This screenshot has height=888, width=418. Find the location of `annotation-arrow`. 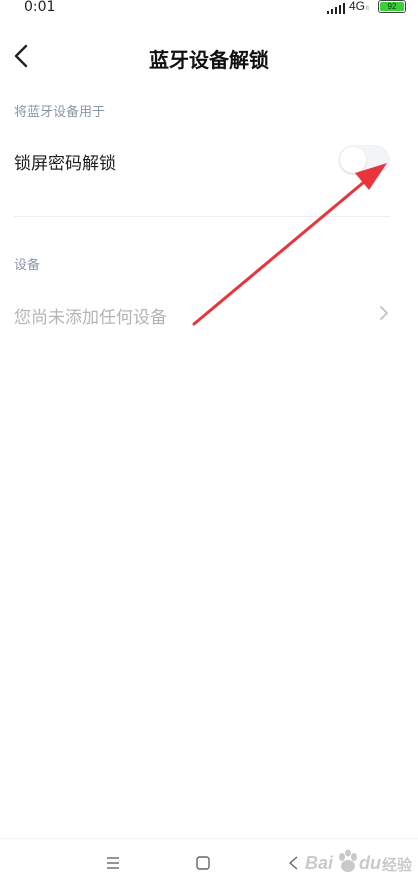

annotation-arrow is located at coordinates (289, 244).